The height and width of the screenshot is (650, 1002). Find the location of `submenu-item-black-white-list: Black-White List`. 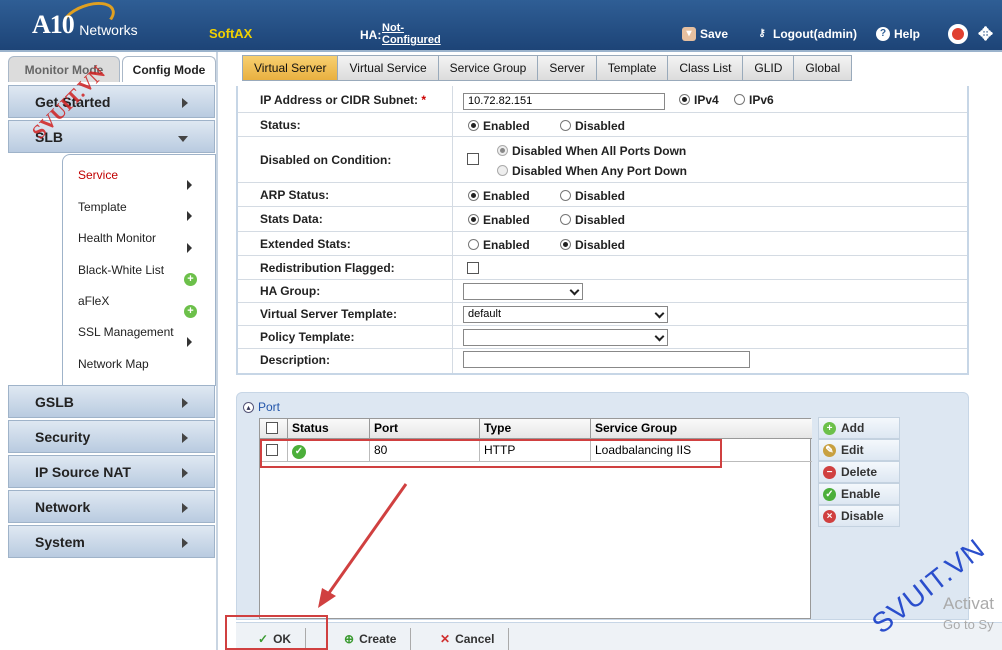

submenu-item-black-white-list: Black-White List is located at coordinates (121, 270).